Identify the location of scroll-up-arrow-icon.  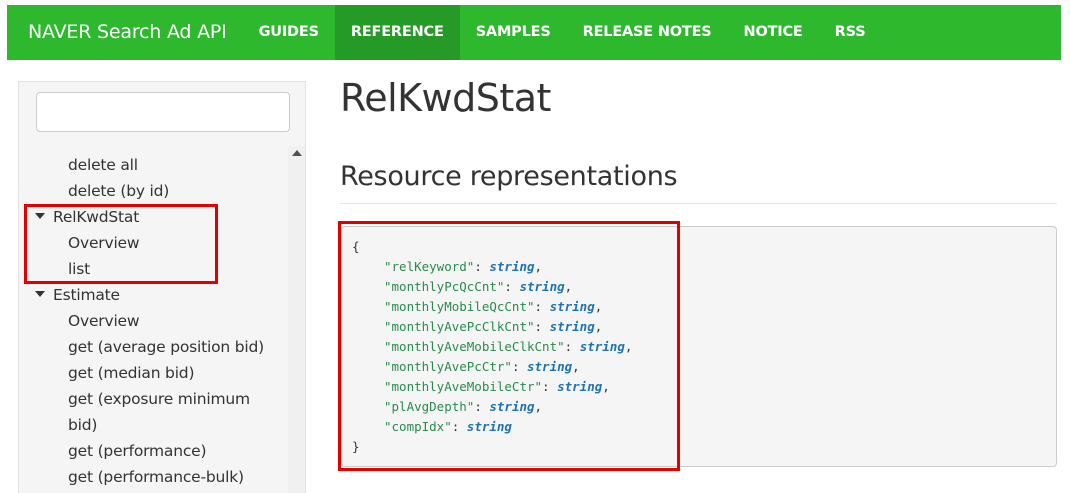
(297, 153).